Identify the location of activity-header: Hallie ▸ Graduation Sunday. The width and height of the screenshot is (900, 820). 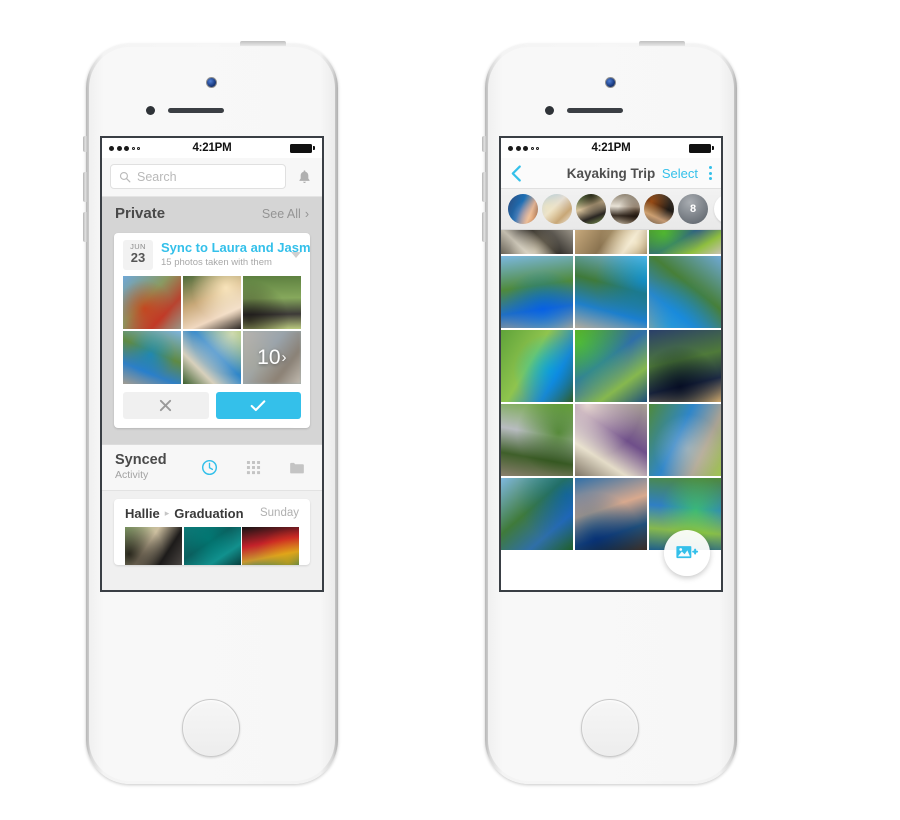
(212, 513).